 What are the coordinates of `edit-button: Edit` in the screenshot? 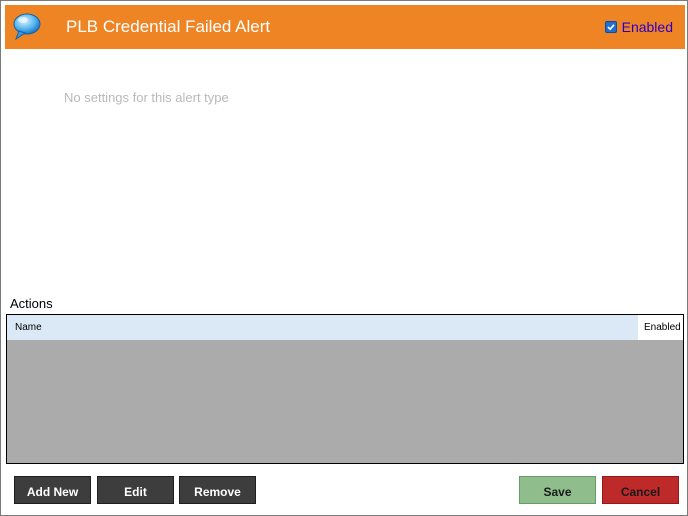 It's located at (135, 490).